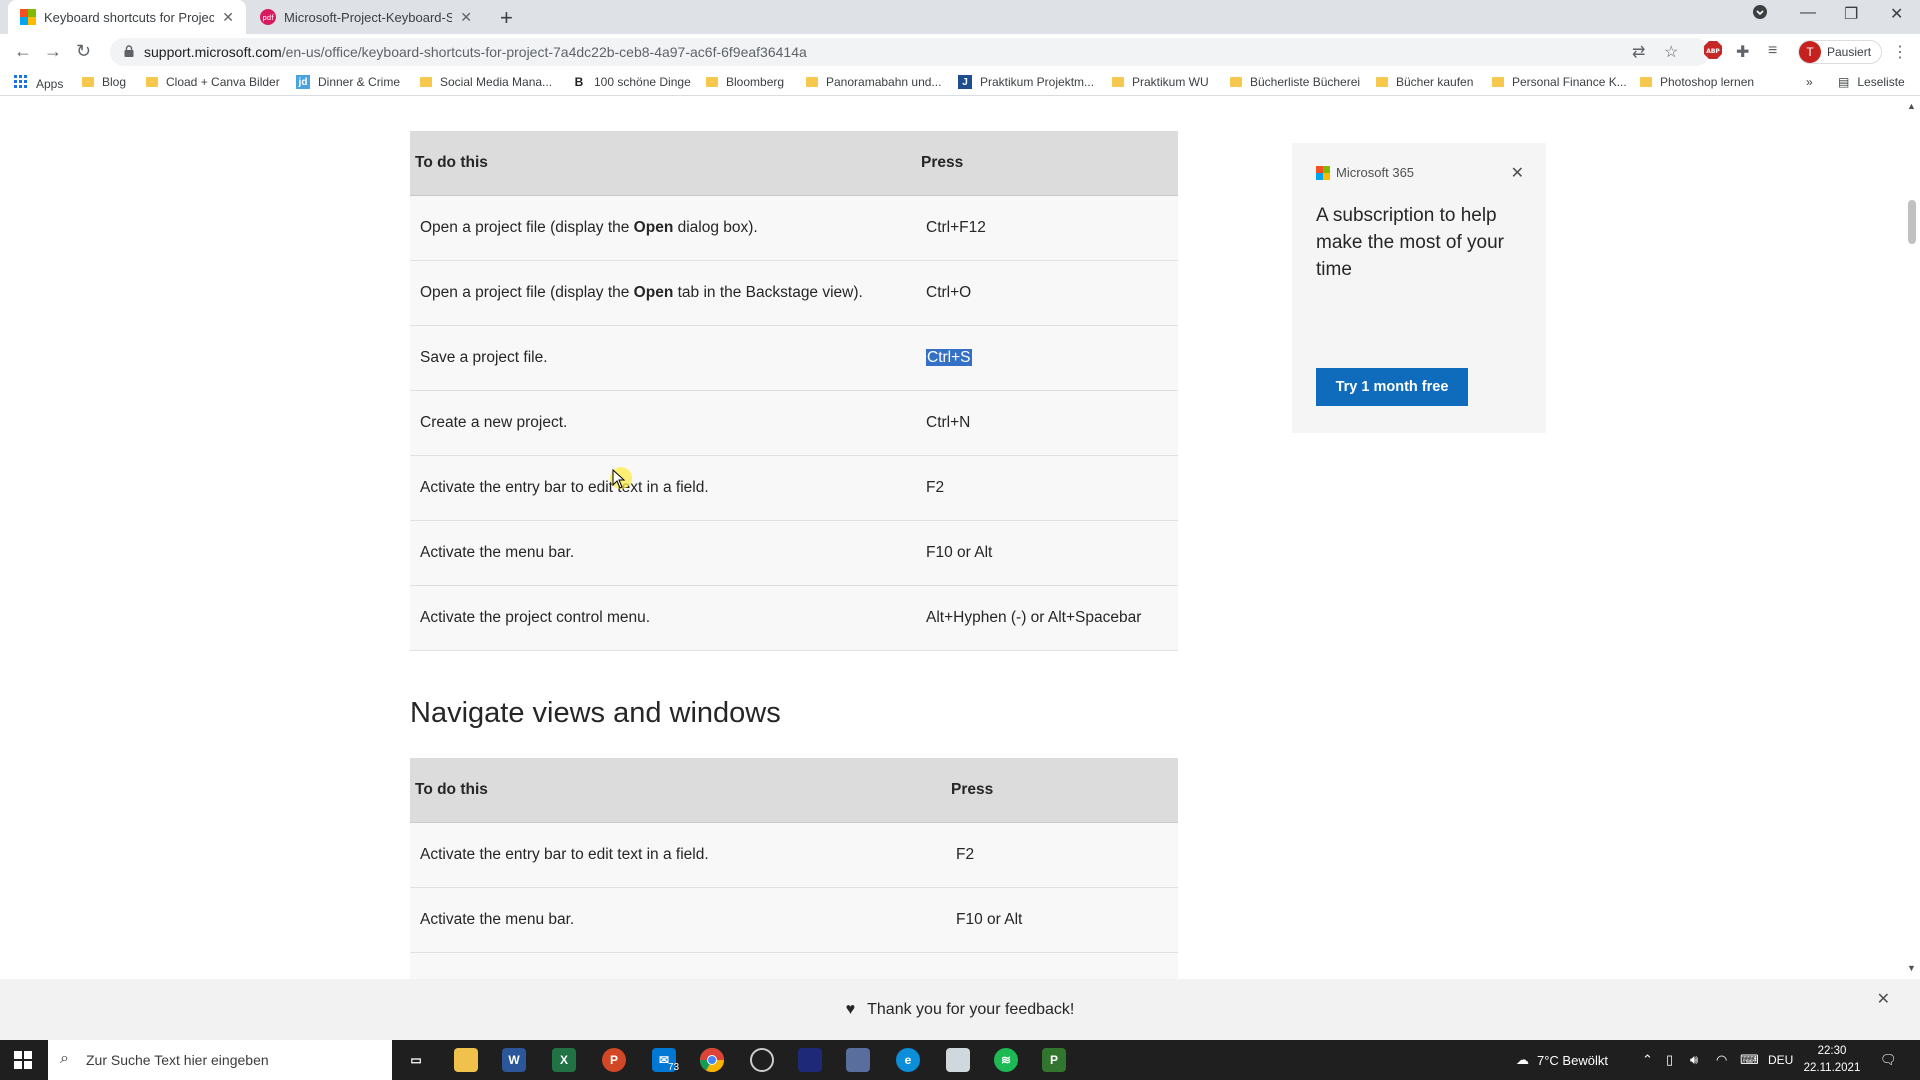  What do you see at coordinates (1006, 1060) in the screenshot?
I see `spotify-icon: ≋` at bounding box center [1006, 1060].